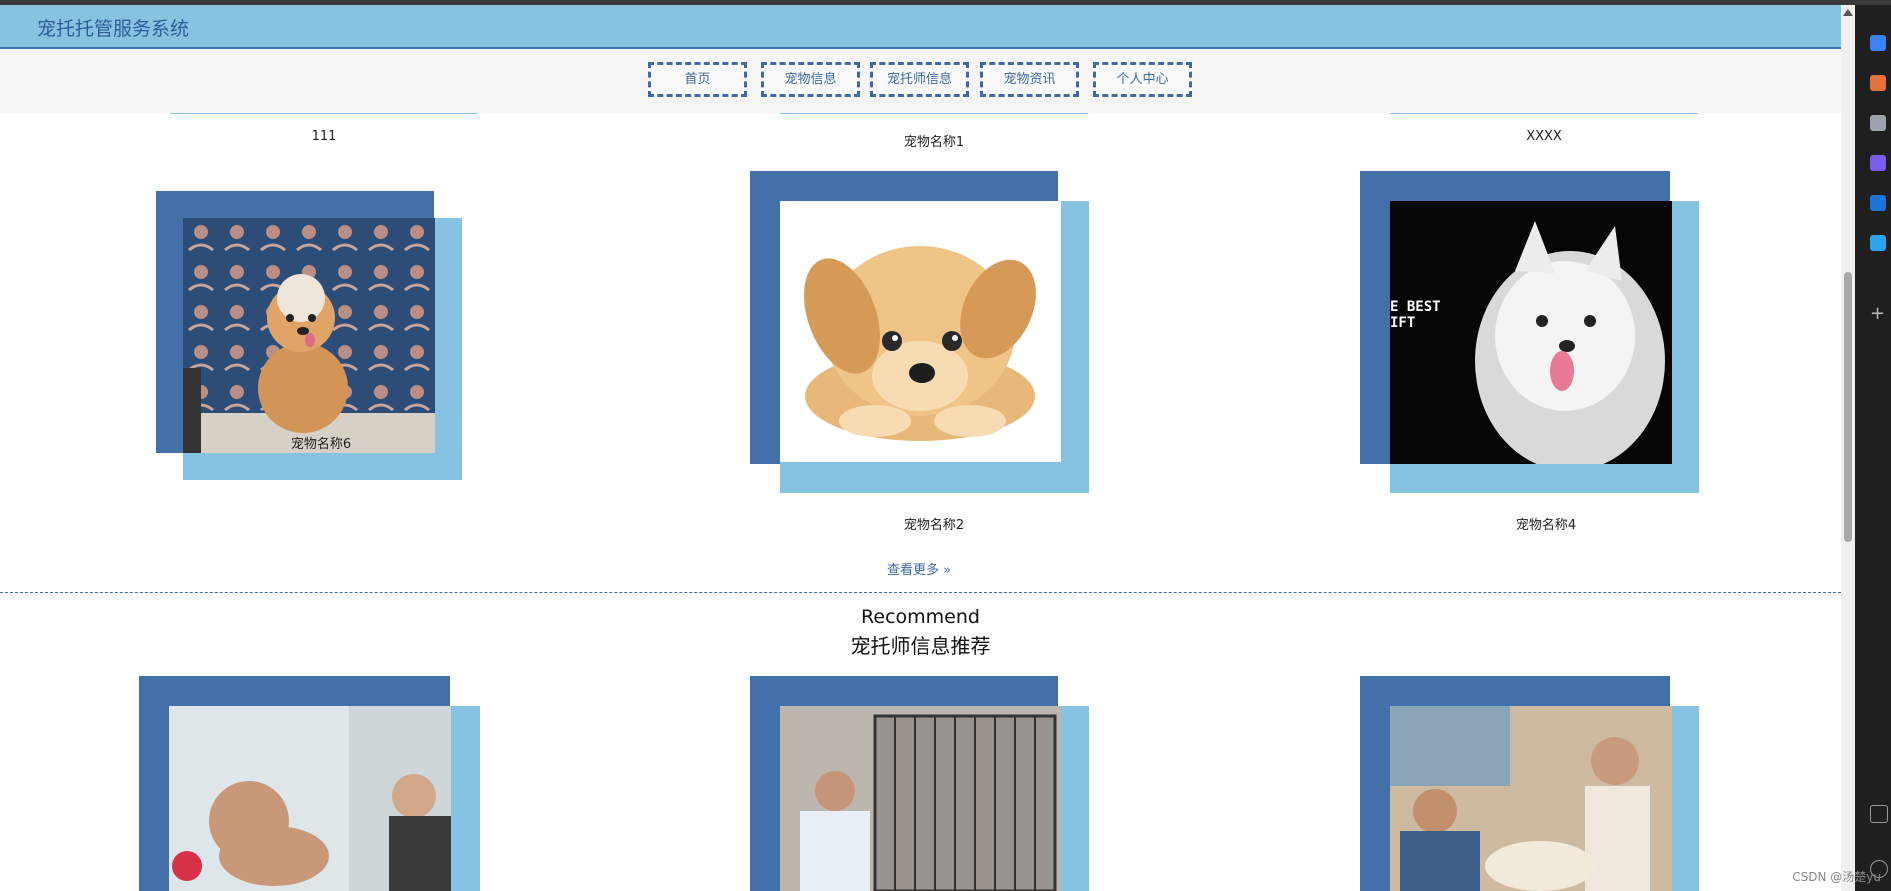 This screenshot has height=891, width=1891. I want to click on pet-caption: 111, so click(324, 136).